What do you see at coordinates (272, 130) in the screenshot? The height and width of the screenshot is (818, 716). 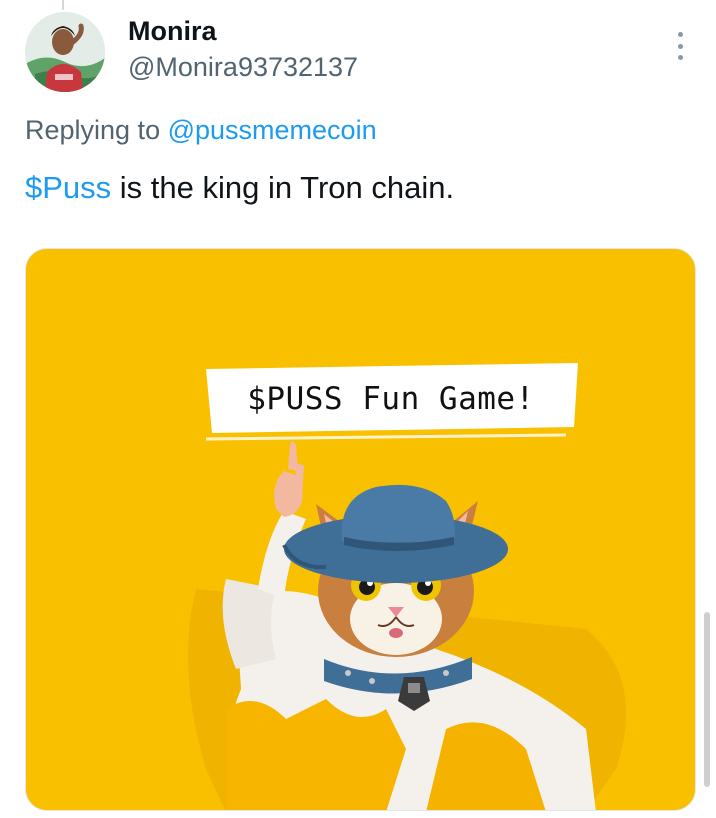 I see `reply-mention-link: @pussmemecoin` at bounding box center [272, 130].